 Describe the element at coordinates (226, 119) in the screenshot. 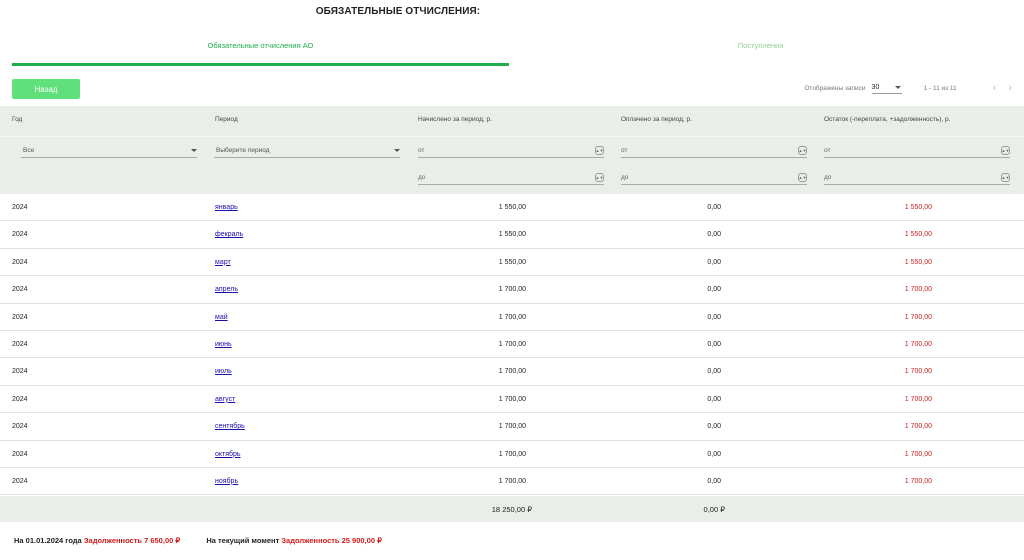

I see `column-header-period: Период` at that location.